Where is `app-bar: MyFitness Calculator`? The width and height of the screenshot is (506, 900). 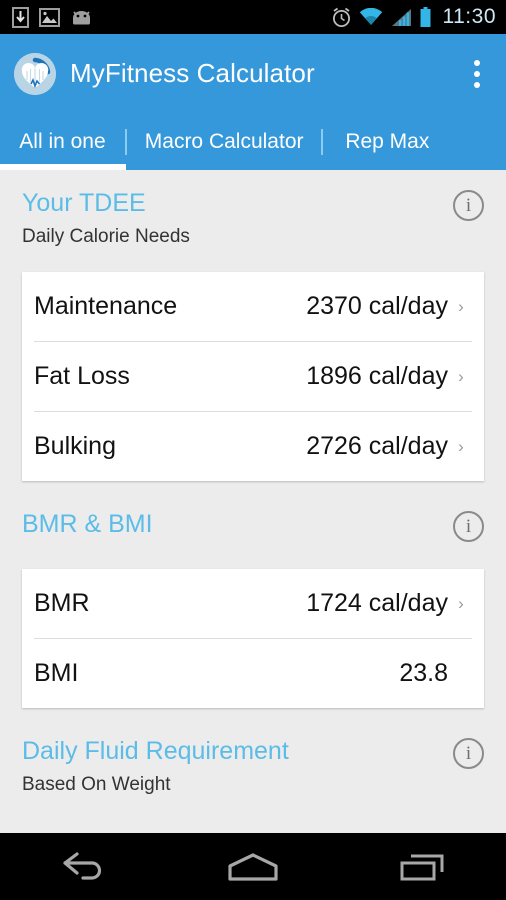 app-bar: MyFitness Calculator is located at coordinates (253, 73).